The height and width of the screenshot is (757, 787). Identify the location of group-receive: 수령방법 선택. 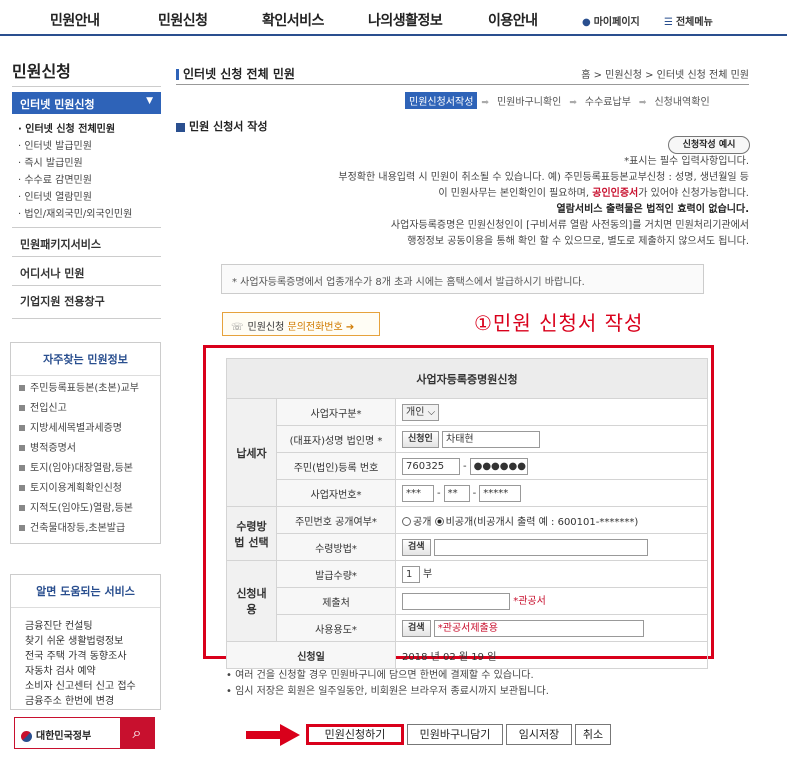
(251, 533).